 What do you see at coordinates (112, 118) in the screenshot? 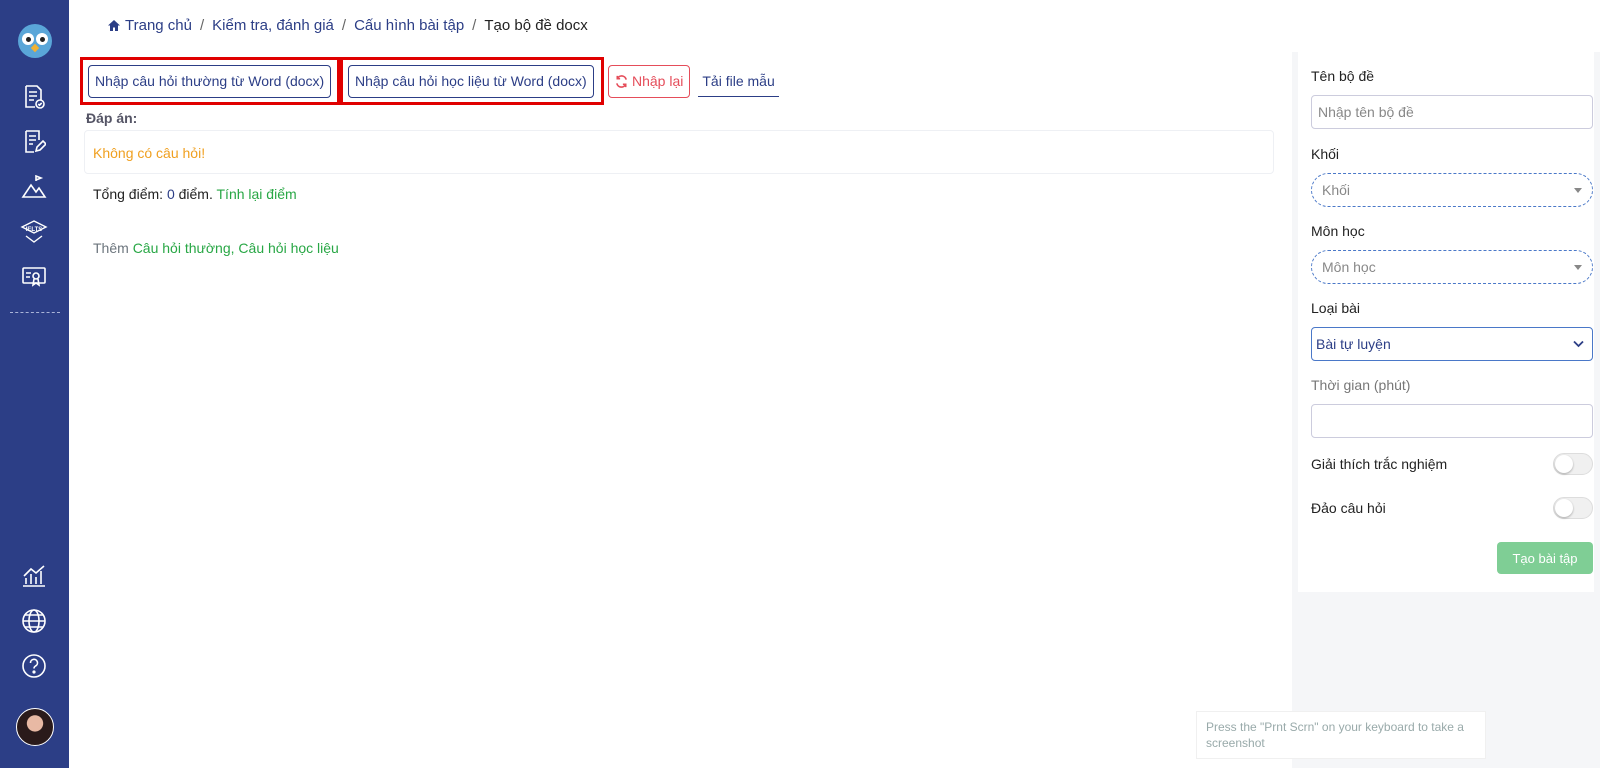
I see `answers-label: Đáp án:` at bounding box center [112, 118].